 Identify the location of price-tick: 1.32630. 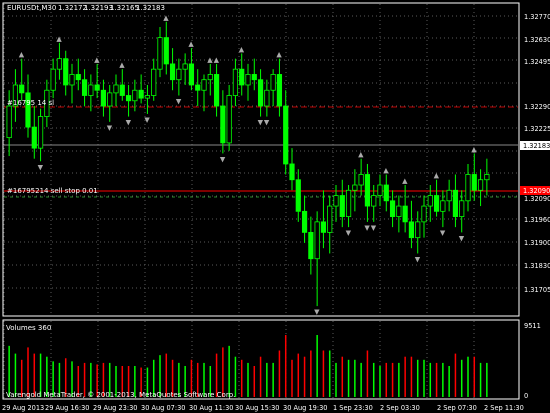
(537, 40).